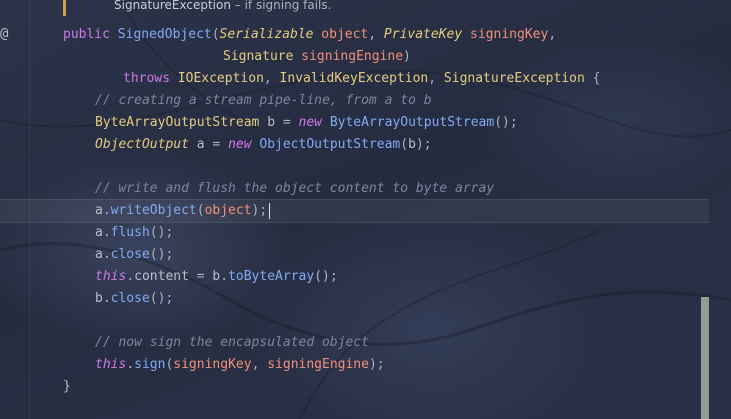 The height and width of the screenshot is (419, 731). Describe the element at coordinates (596, 78) in the screenshot. I see `punctuation: {` at that location.